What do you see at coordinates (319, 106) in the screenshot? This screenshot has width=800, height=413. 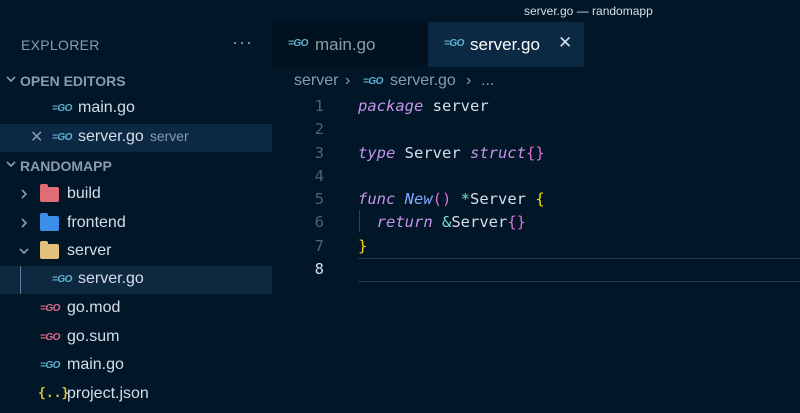 I see `line-number: 1` at bounding box center [319, 106].